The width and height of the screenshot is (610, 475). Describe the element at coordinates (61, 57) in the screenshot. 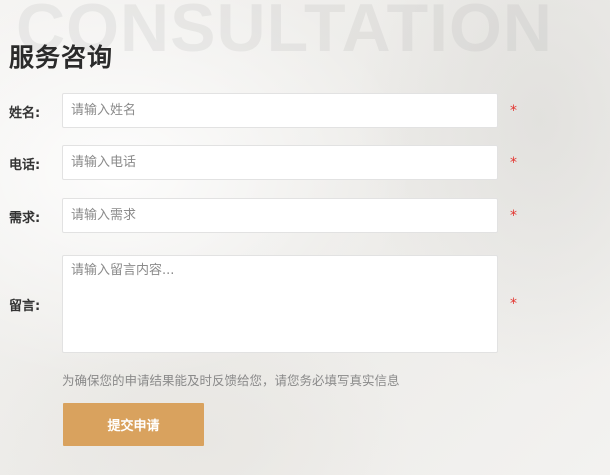

I see `page-title: 服务咨询` at that location.